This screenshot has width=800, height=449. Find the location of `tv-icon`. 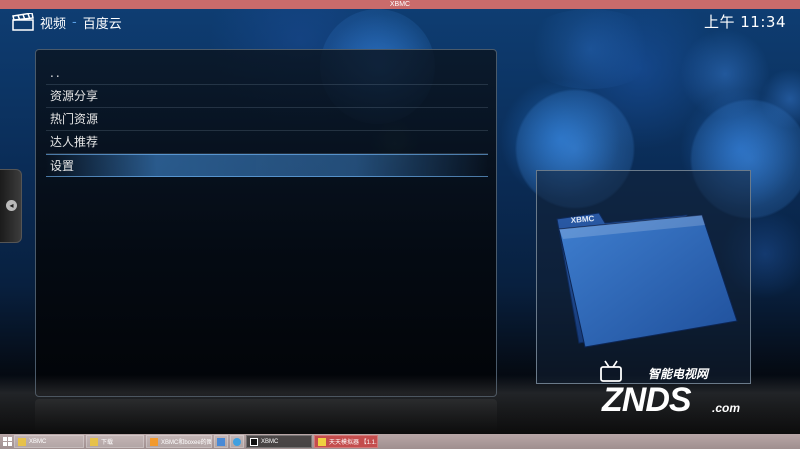

tv-icon is located at coordinates (611, 371).